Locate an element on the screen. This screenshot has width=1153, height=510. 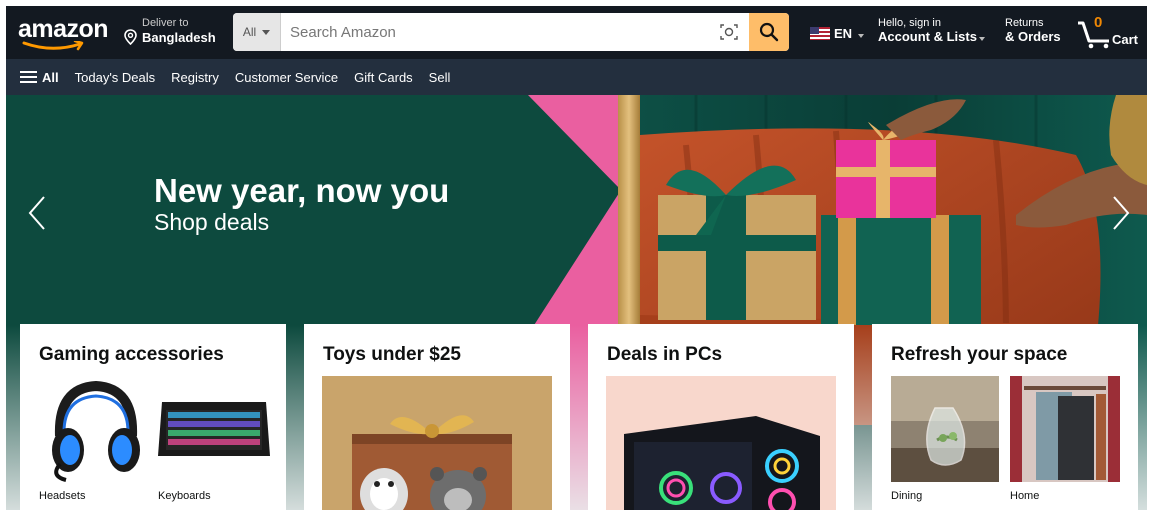
headset-image is located at coordinates (94, 430).